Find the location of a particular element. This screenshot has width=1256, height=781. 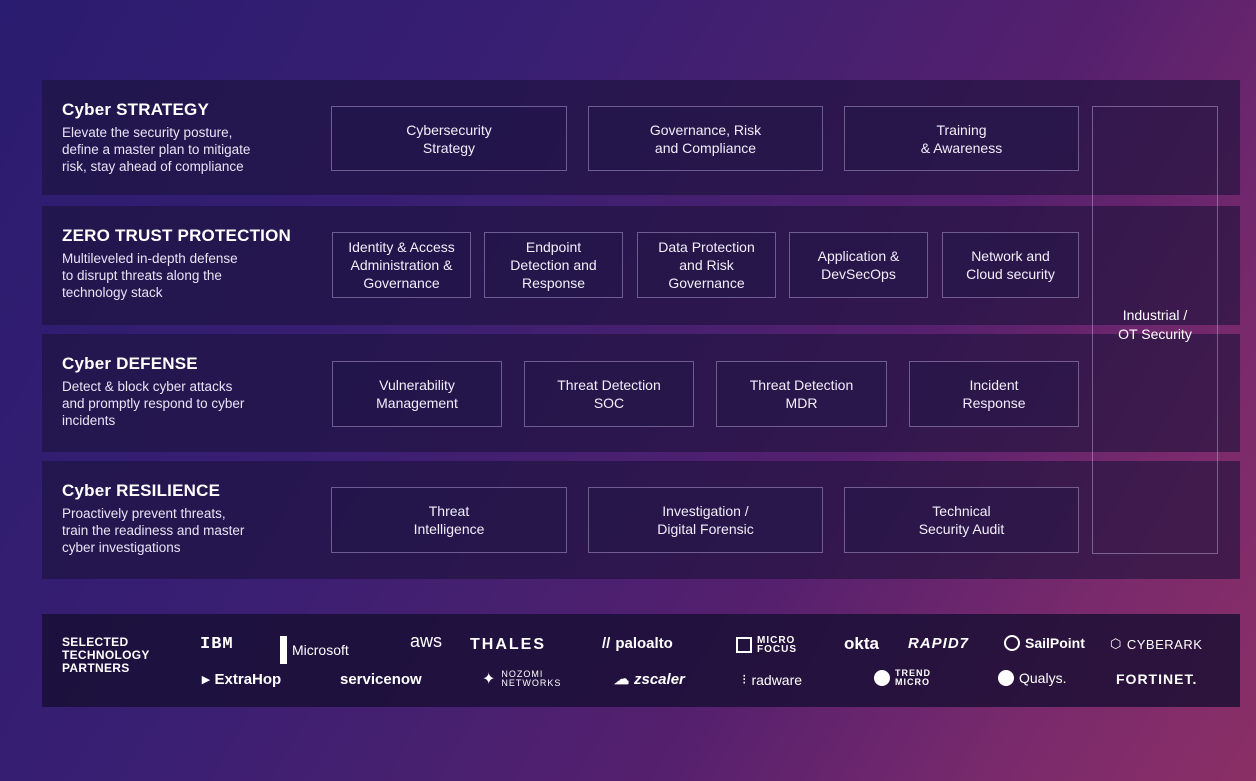

logo-qualys: Qualys. is located at coordinates (1032, 678).